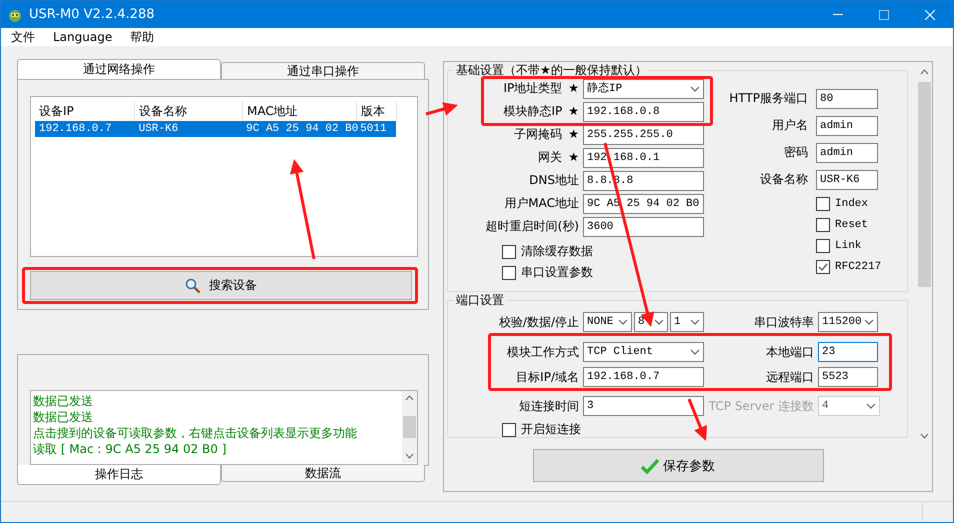 The width and height of the screenshot is (954, 523). What do you see at coordinates (884, 15) in the screenshot?
I see `maximize-icon` at bounding box center [884, 15].